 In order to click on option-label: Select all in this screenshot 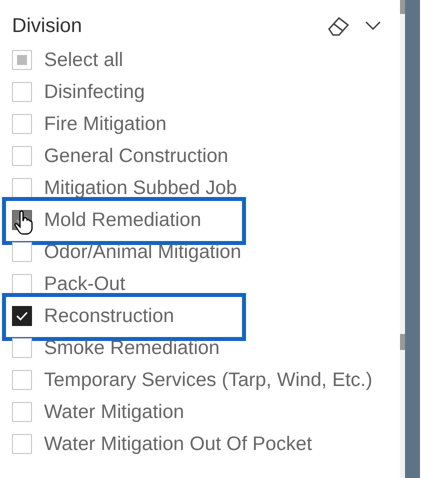, I will do `click(84, 60)`.